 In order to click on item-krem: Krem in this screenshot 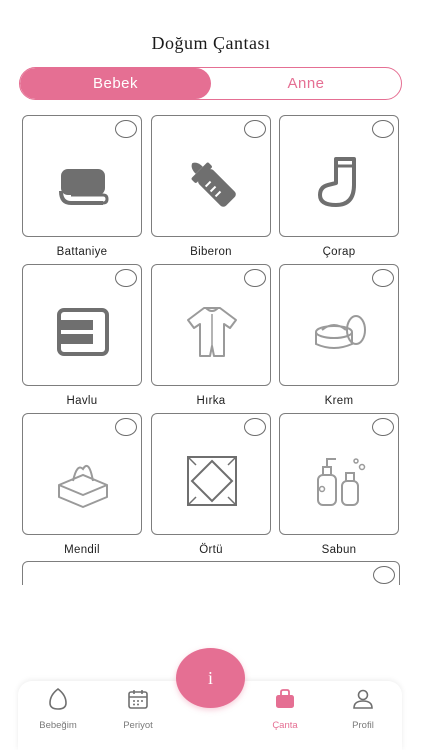, I will do `click(339, 335)`.